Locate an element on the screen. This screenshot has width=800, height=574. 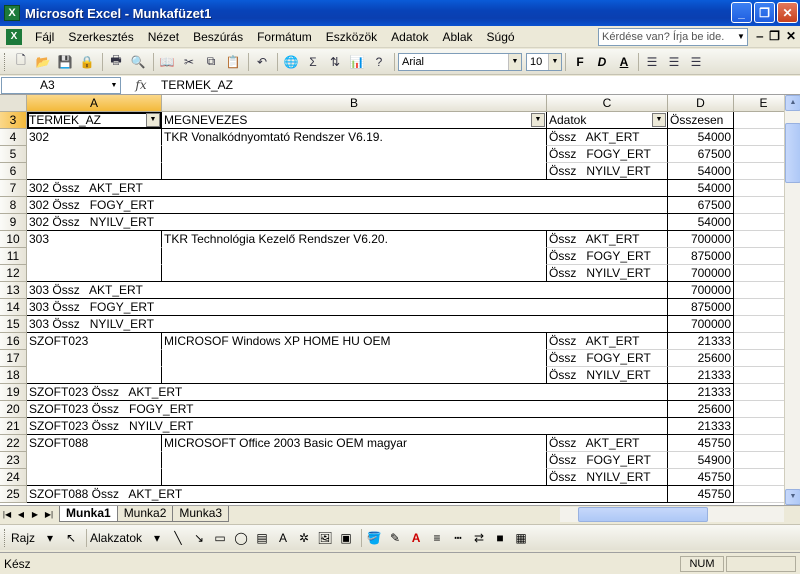
subtotal-label: 302 Össz FOGY_ERT is located at coordinates (347, 205).